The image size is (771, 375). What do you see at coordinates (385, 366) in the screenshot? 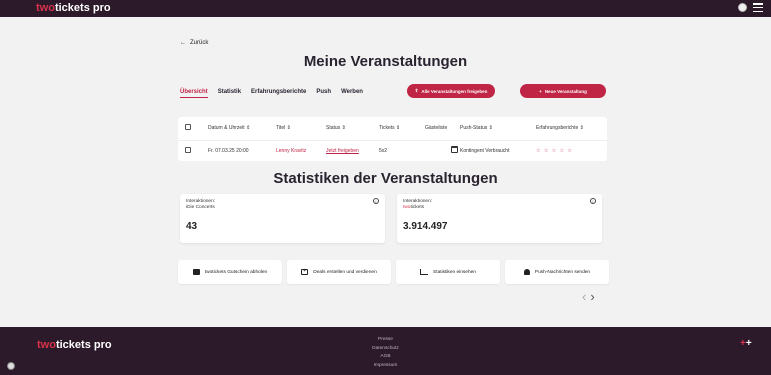
I see `footer-link-impressum: Impressum` at bounding box center [385, 366].